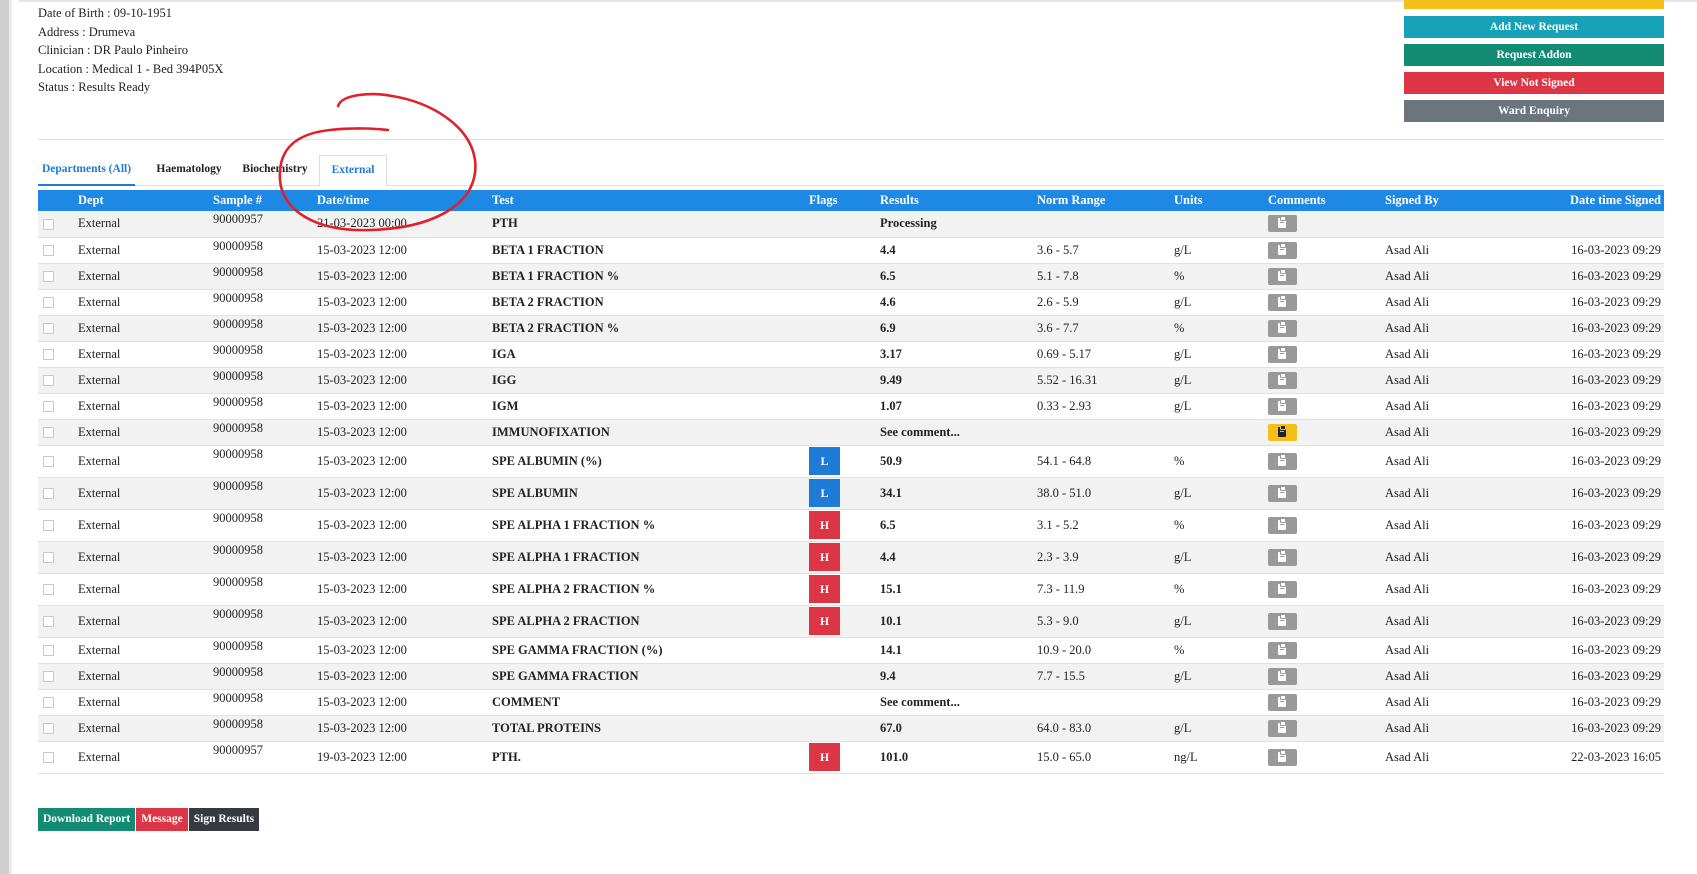 The image size is (1697, 874). What do you see at coordinates (224, 819) in the screenshot?
I see `sign-results-button: Sign Results` at bounding box center [224, 819].